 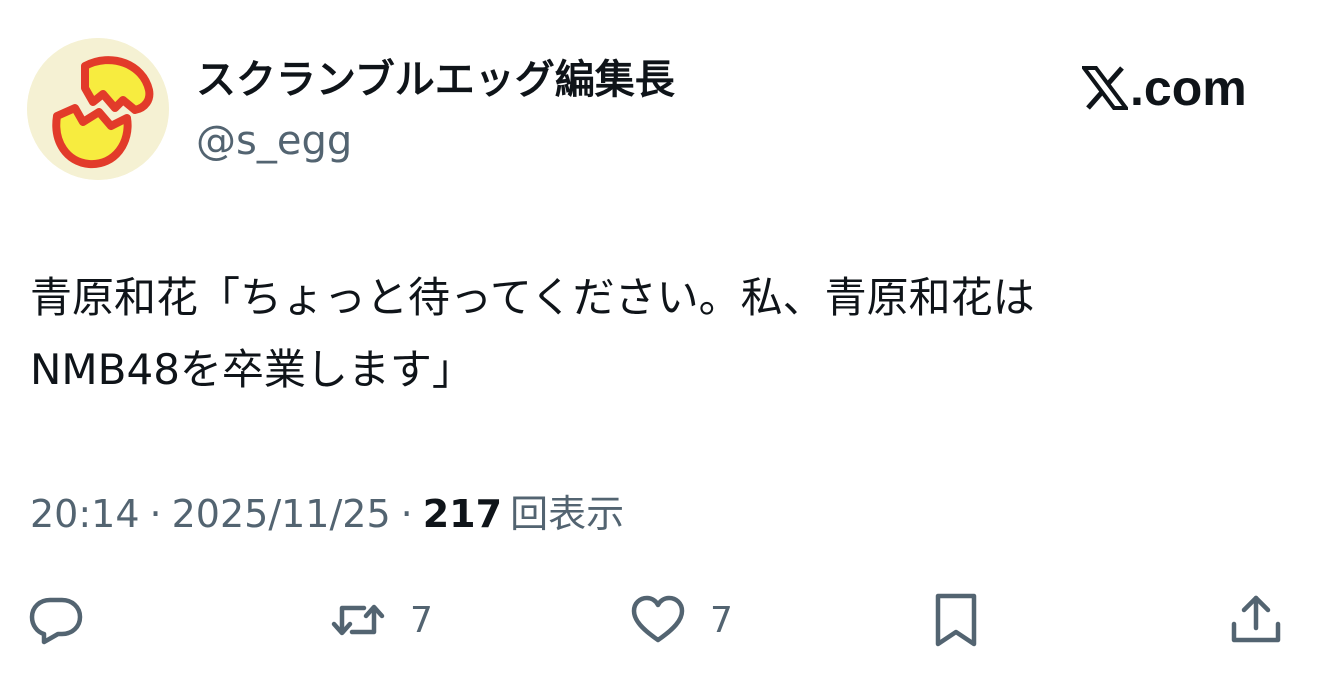 I want to click on cracked-egg-icon, so click(x=98, y=109).